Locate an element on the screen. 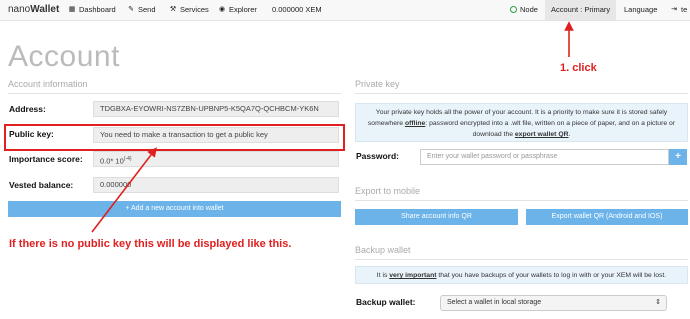  pubkey-arrow is located at coordinates (124, 190).